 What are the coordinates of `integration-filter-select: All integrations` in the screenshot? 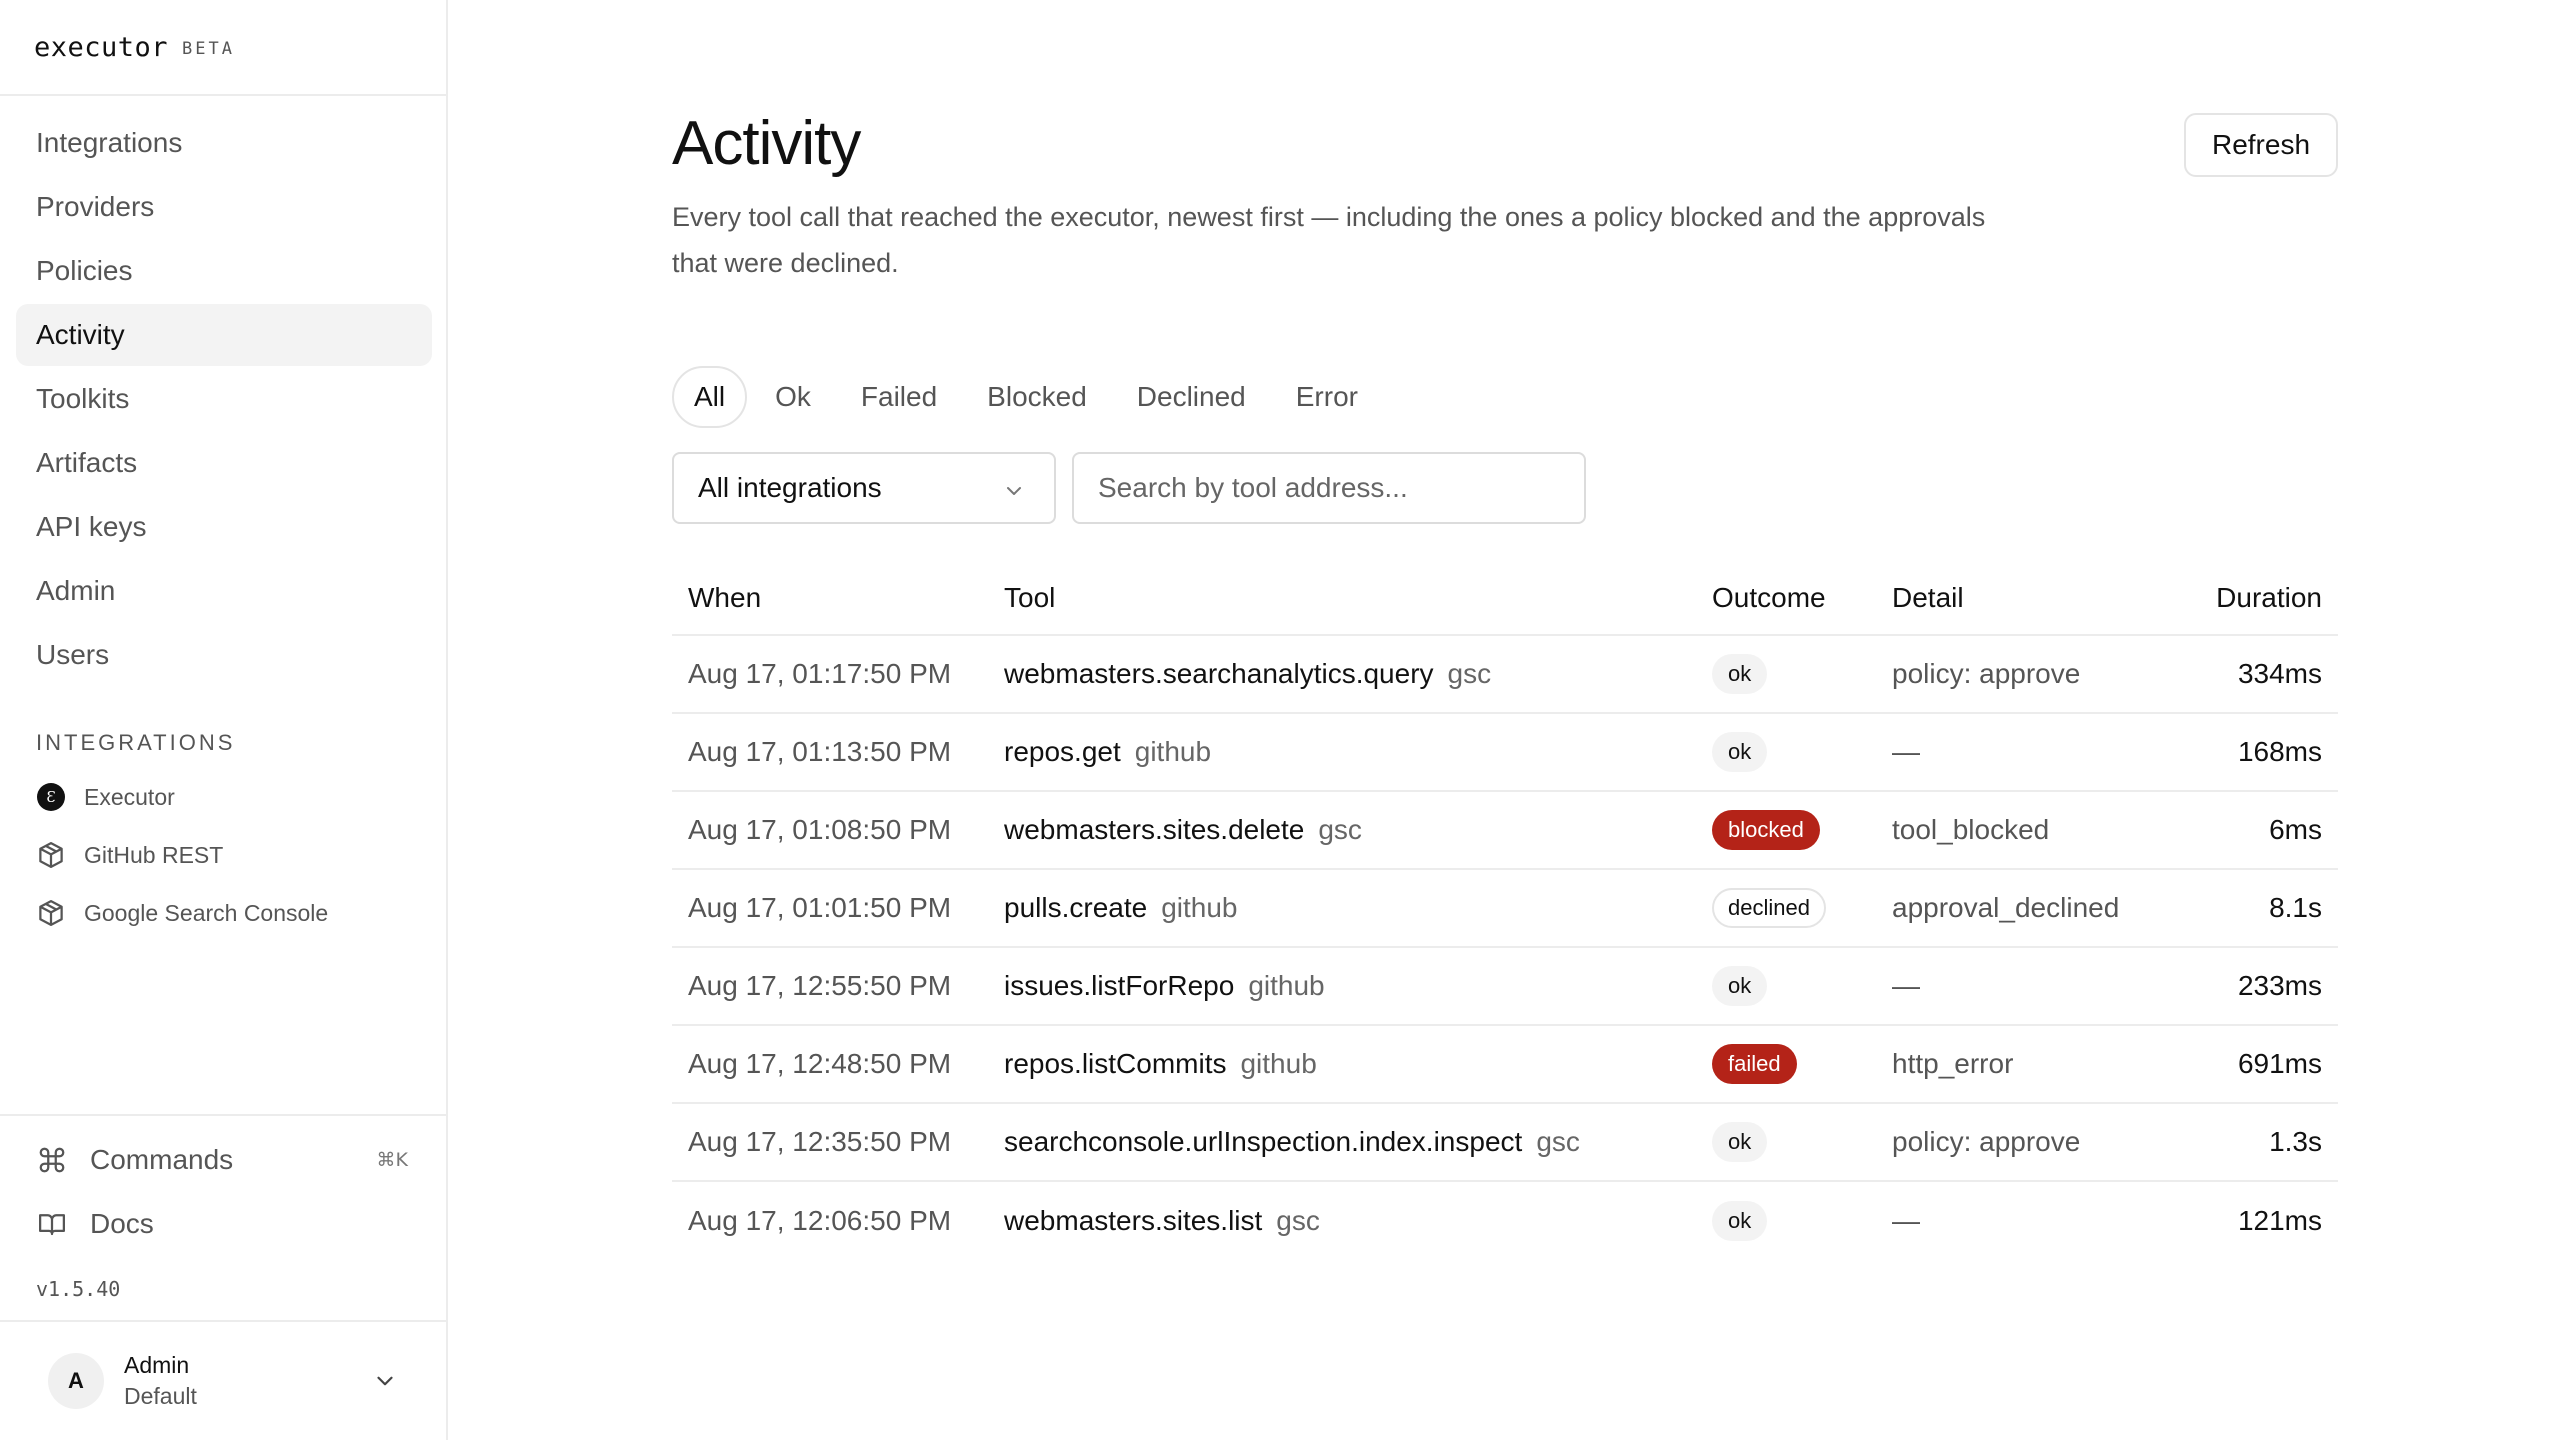 It's located at (864, 488).